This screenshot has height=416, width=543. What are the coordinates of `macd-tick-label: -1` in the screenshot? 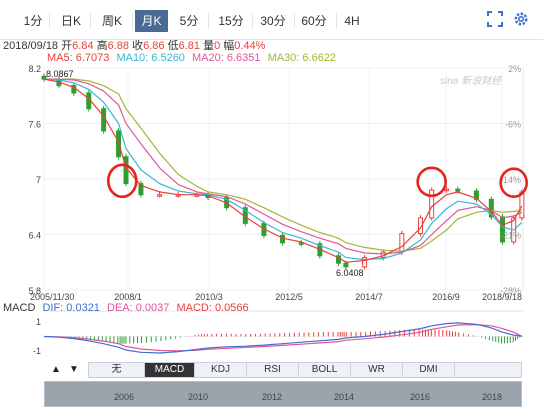 It's located at (37, 351).